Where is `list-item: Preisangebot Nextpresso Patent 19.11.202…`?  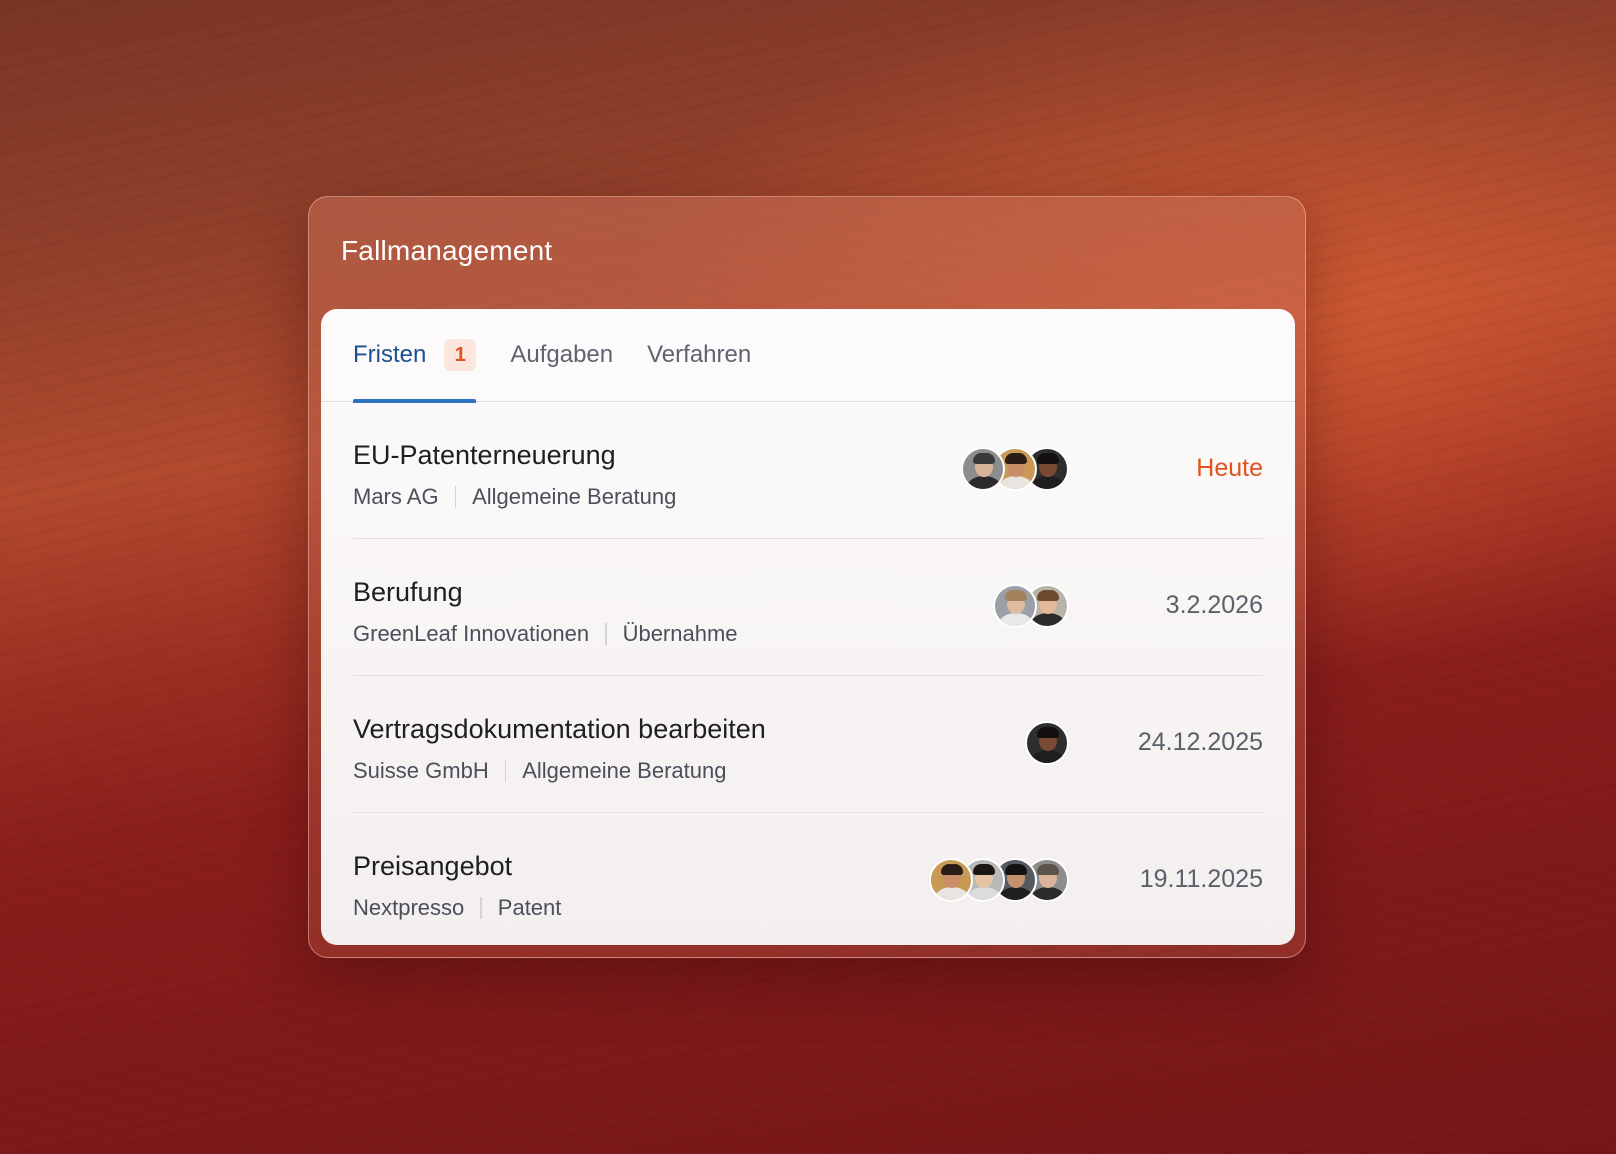 list-item: Preisangebot Nextpresso Patent 19.11.202… is located at coordinates (808, 879).